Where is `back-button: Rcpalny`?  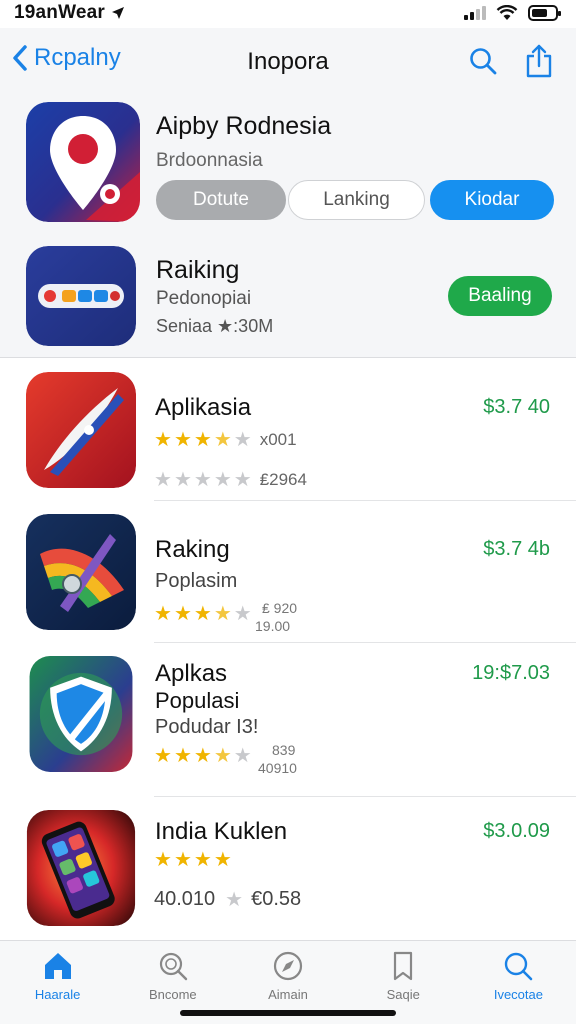
back-button: Rcpalny is located at coordinates (66, 58).